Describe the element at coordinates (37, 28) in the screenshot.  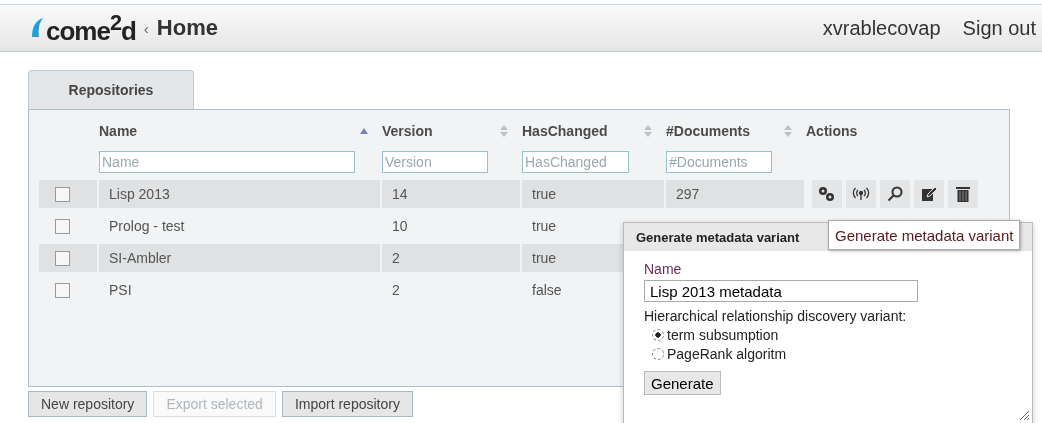
I see `swoosh-icon` at that location.